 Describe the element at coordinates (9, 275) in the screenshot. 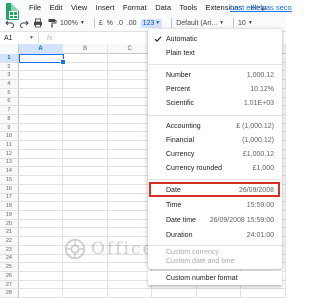

I see `row-header: 26` at that location.